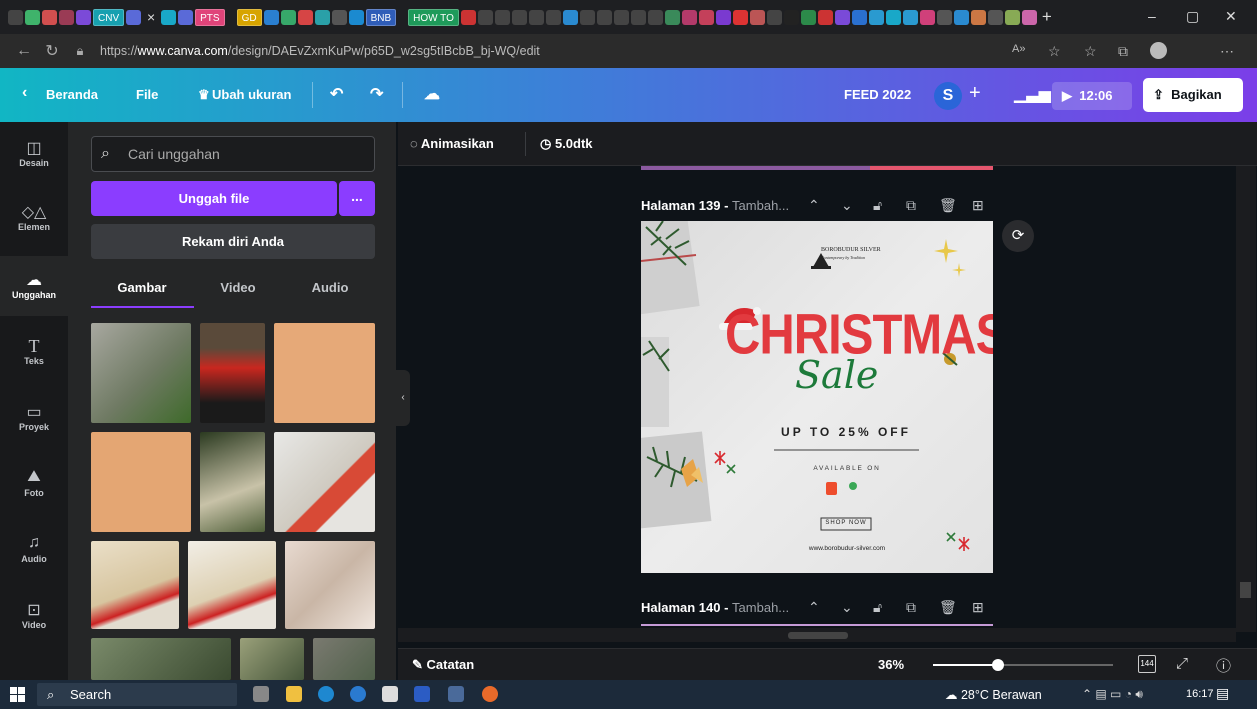 This screenshot has width=1257, height=709. Describe the element at coordinates (52, 51) in the screenshot. I see `refresh-icon: ↻` at that location.